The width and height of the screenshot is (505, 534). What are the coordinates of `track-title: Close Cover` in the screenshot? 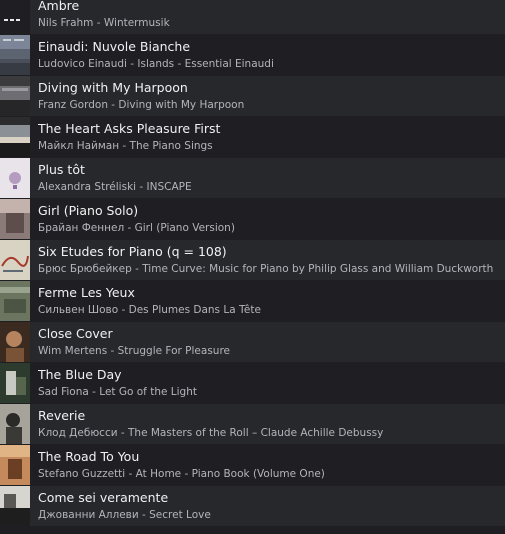 It's located at (75, 333).